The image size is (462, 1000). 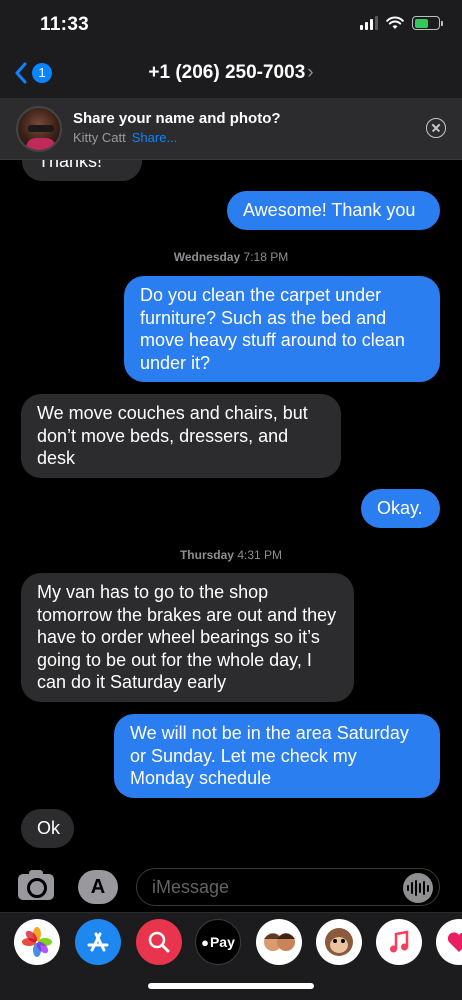 I want to click on app-store-icon: A, so click(x=98, y=886).